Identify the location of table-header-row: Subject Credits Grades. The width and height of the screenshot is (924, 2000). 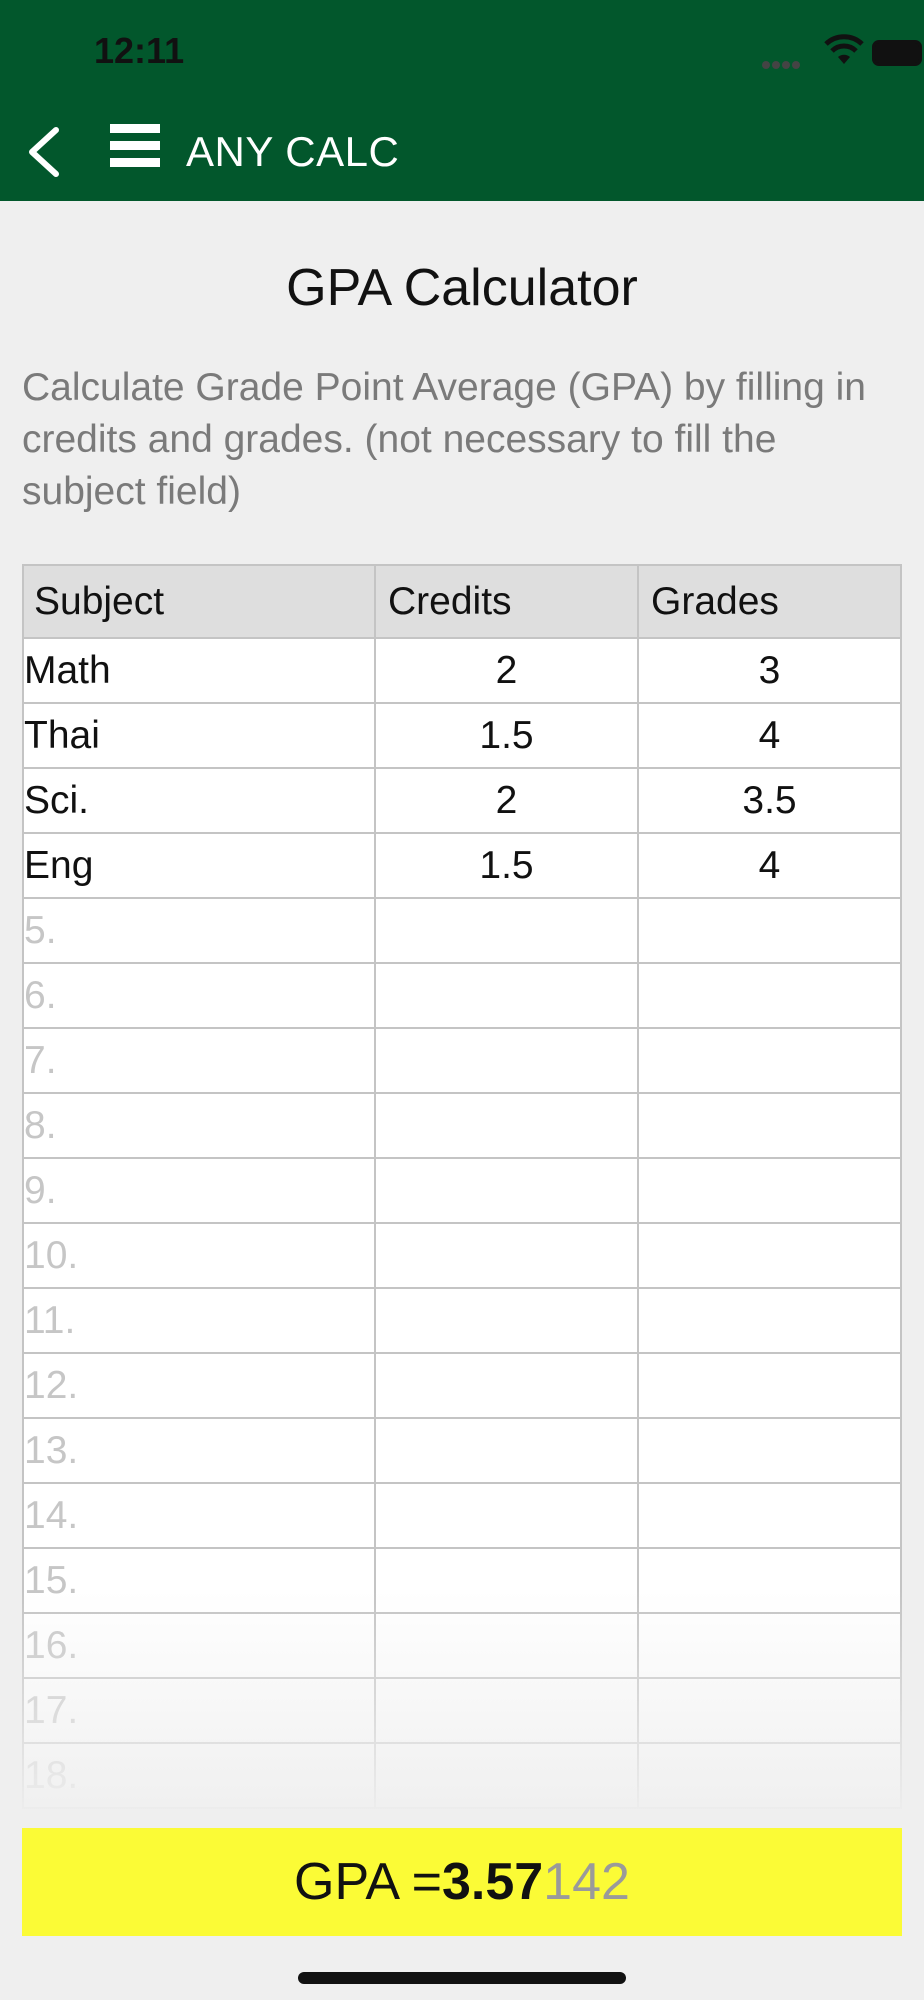
(462, 601).